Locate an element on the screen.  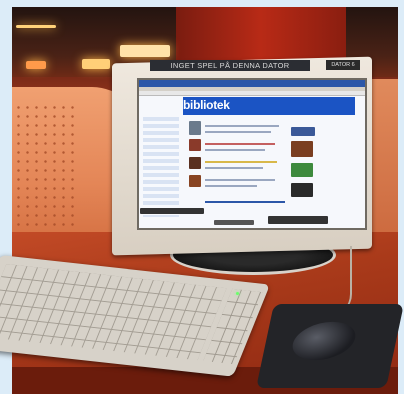
ceiling-light is located at coordinates (36, 26).